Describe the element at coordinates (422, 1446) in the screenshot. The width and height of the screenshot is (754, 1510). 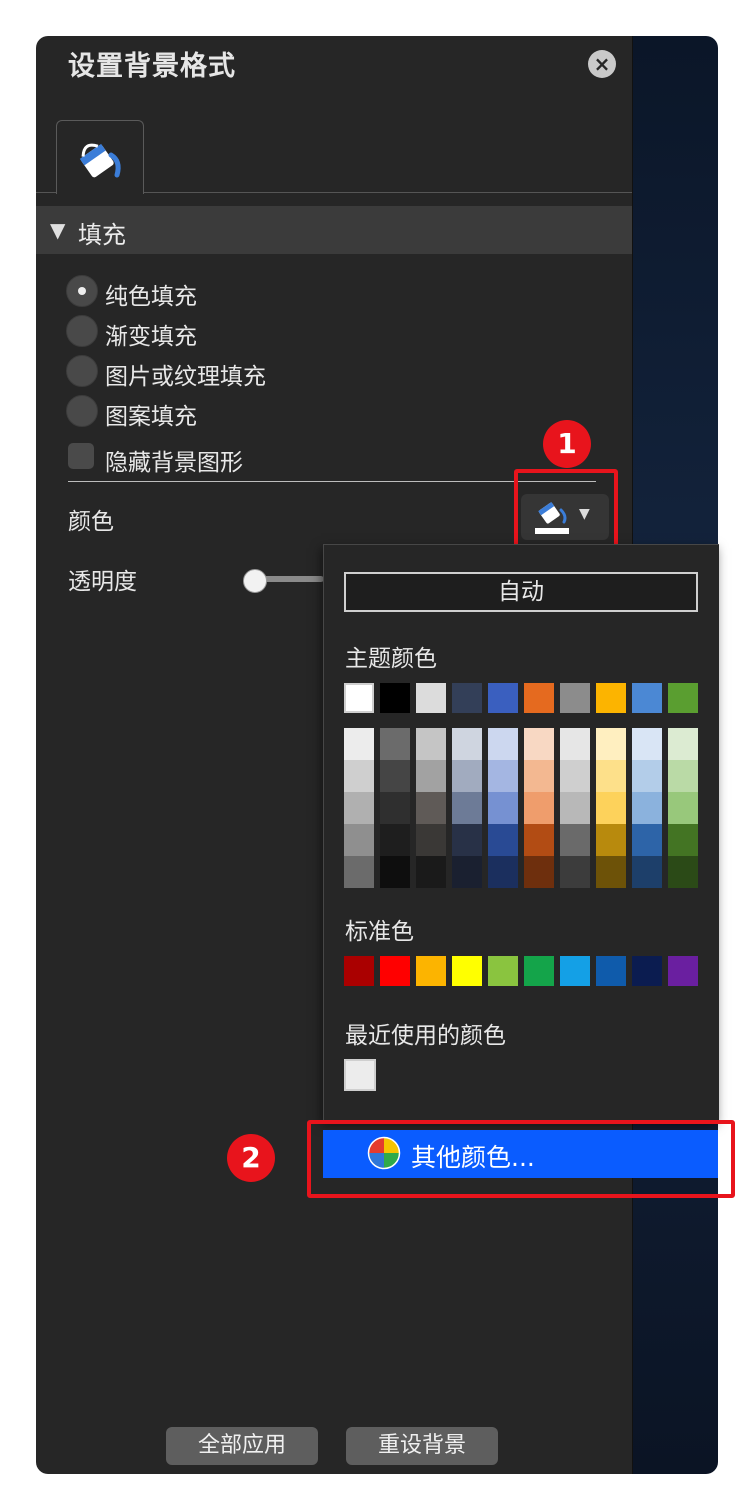
I see `reset-background-button: 重设背景` at that location.